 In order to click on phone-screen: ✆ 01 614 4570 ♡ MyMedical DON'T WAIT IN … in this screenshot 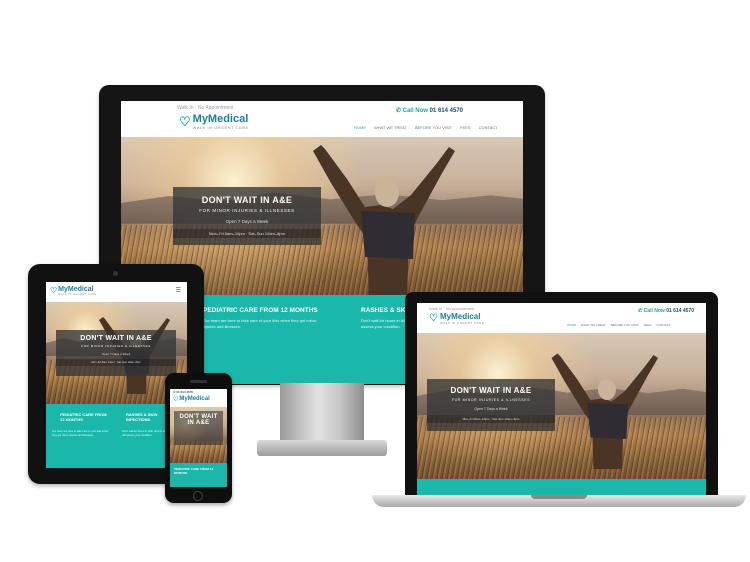, I will do `click(198, 438)`.